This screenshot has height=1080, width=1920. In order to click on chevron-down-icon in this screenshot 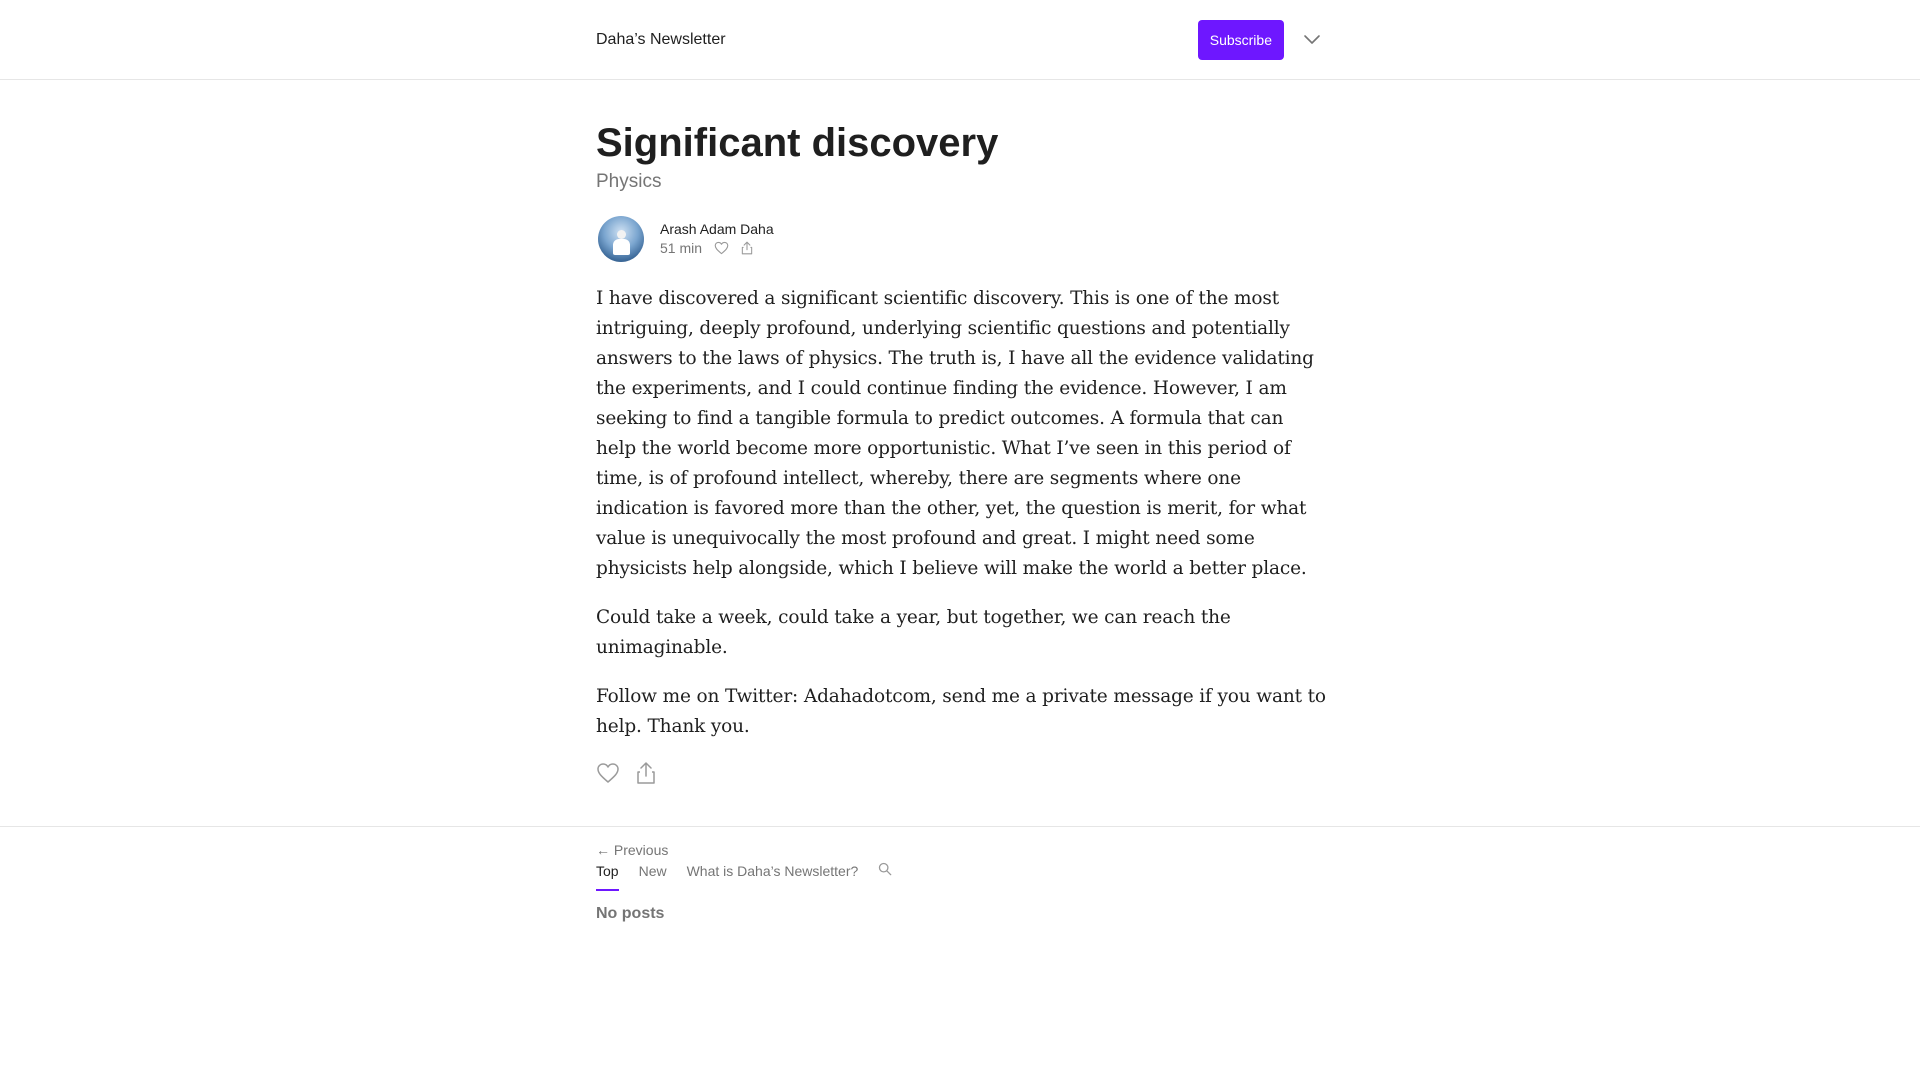, I will do `click(1312, 40)`.